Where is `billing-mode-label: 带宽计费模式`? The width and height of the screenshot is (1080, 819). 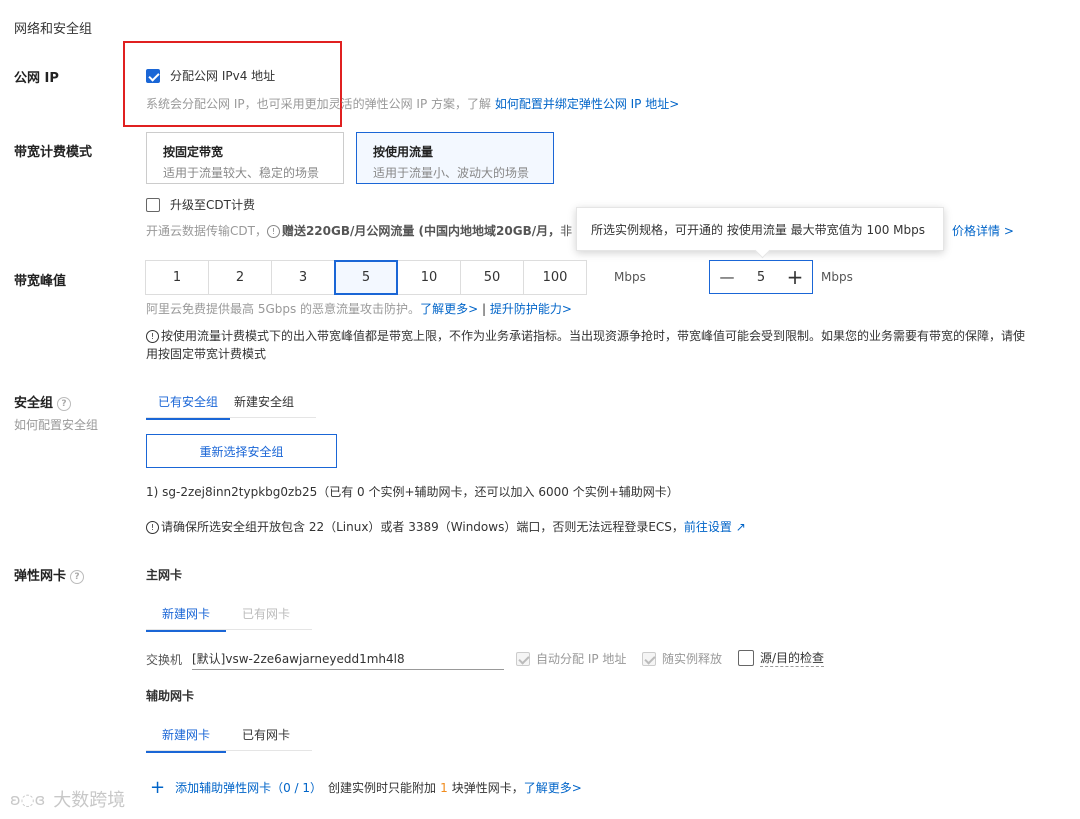 billing-mode-label: 带宽计费模式 is located at coordinates (53, 152).